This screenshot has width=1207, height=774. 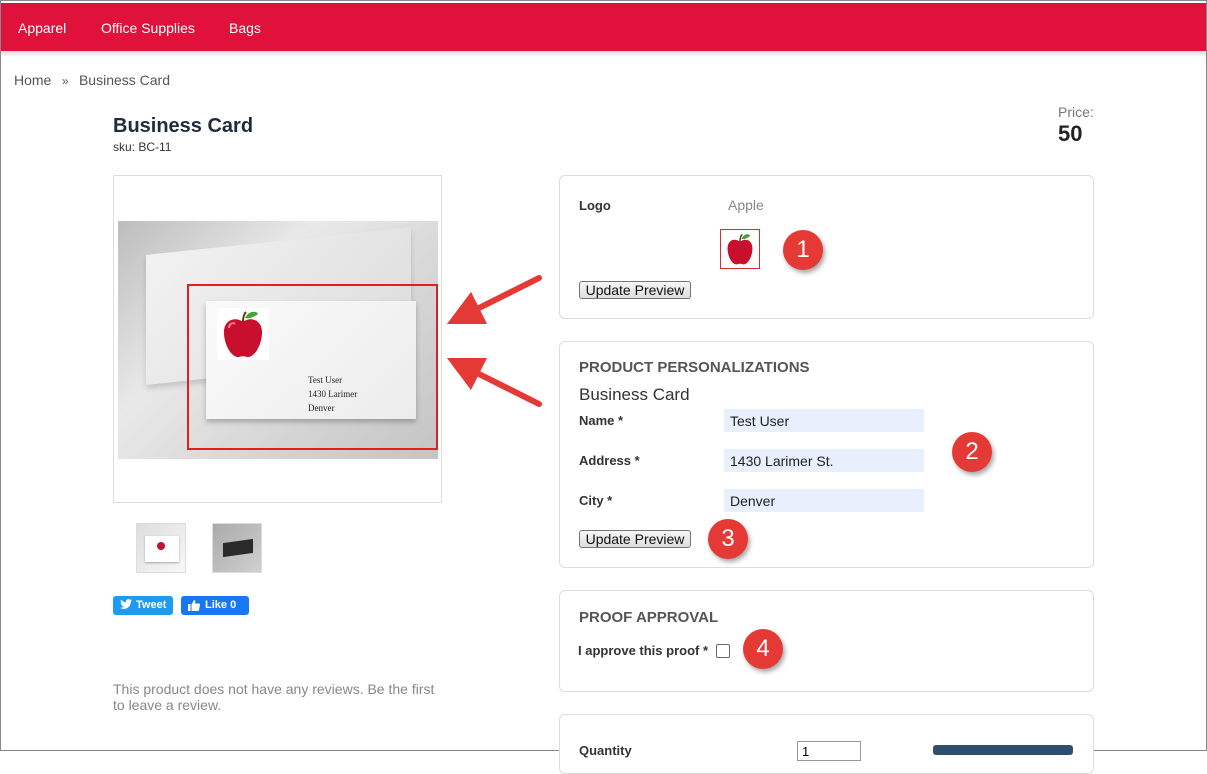 I want to click on nav-item-apparel: Apparel, so click(x=42, y=28).